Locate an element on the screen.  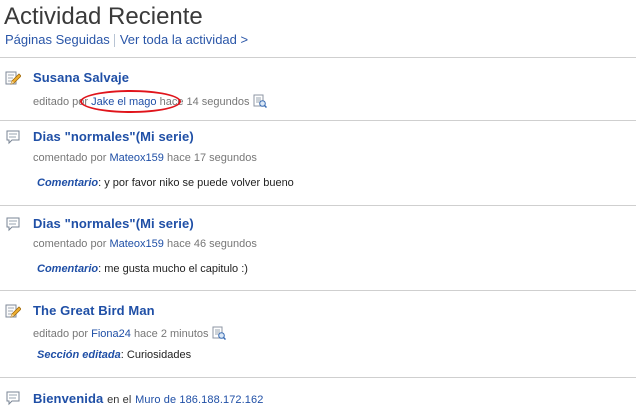
wall-link: Muro de 186.188.172.162 is located at coordinates (199, 400).